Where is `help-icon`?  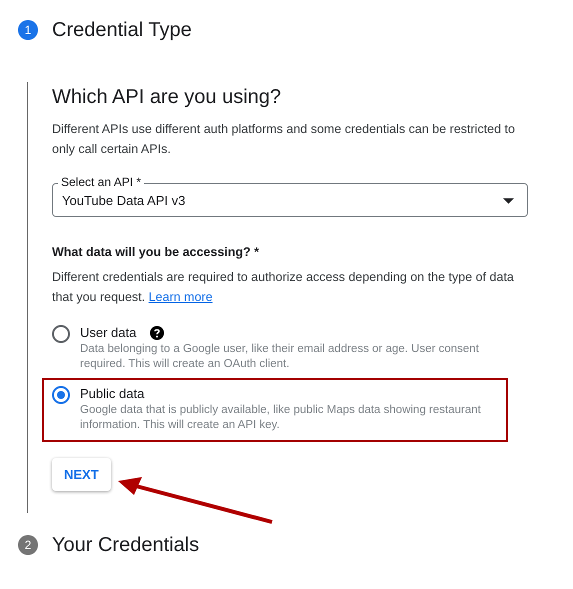 help-icon is located at coordinates (157, 333).